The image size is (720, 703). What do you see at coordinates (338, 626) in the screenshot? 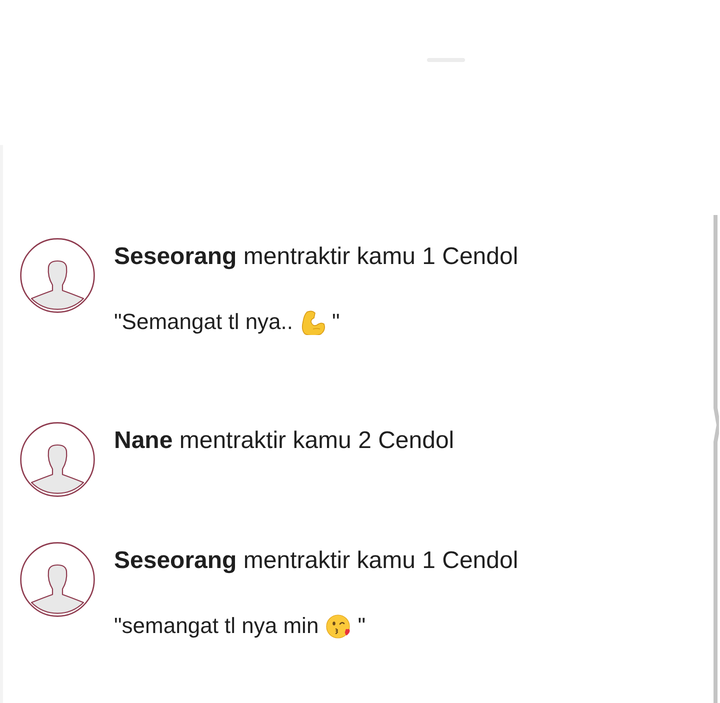
I see `kissing-face-icon` at bounding box center [338, 626].